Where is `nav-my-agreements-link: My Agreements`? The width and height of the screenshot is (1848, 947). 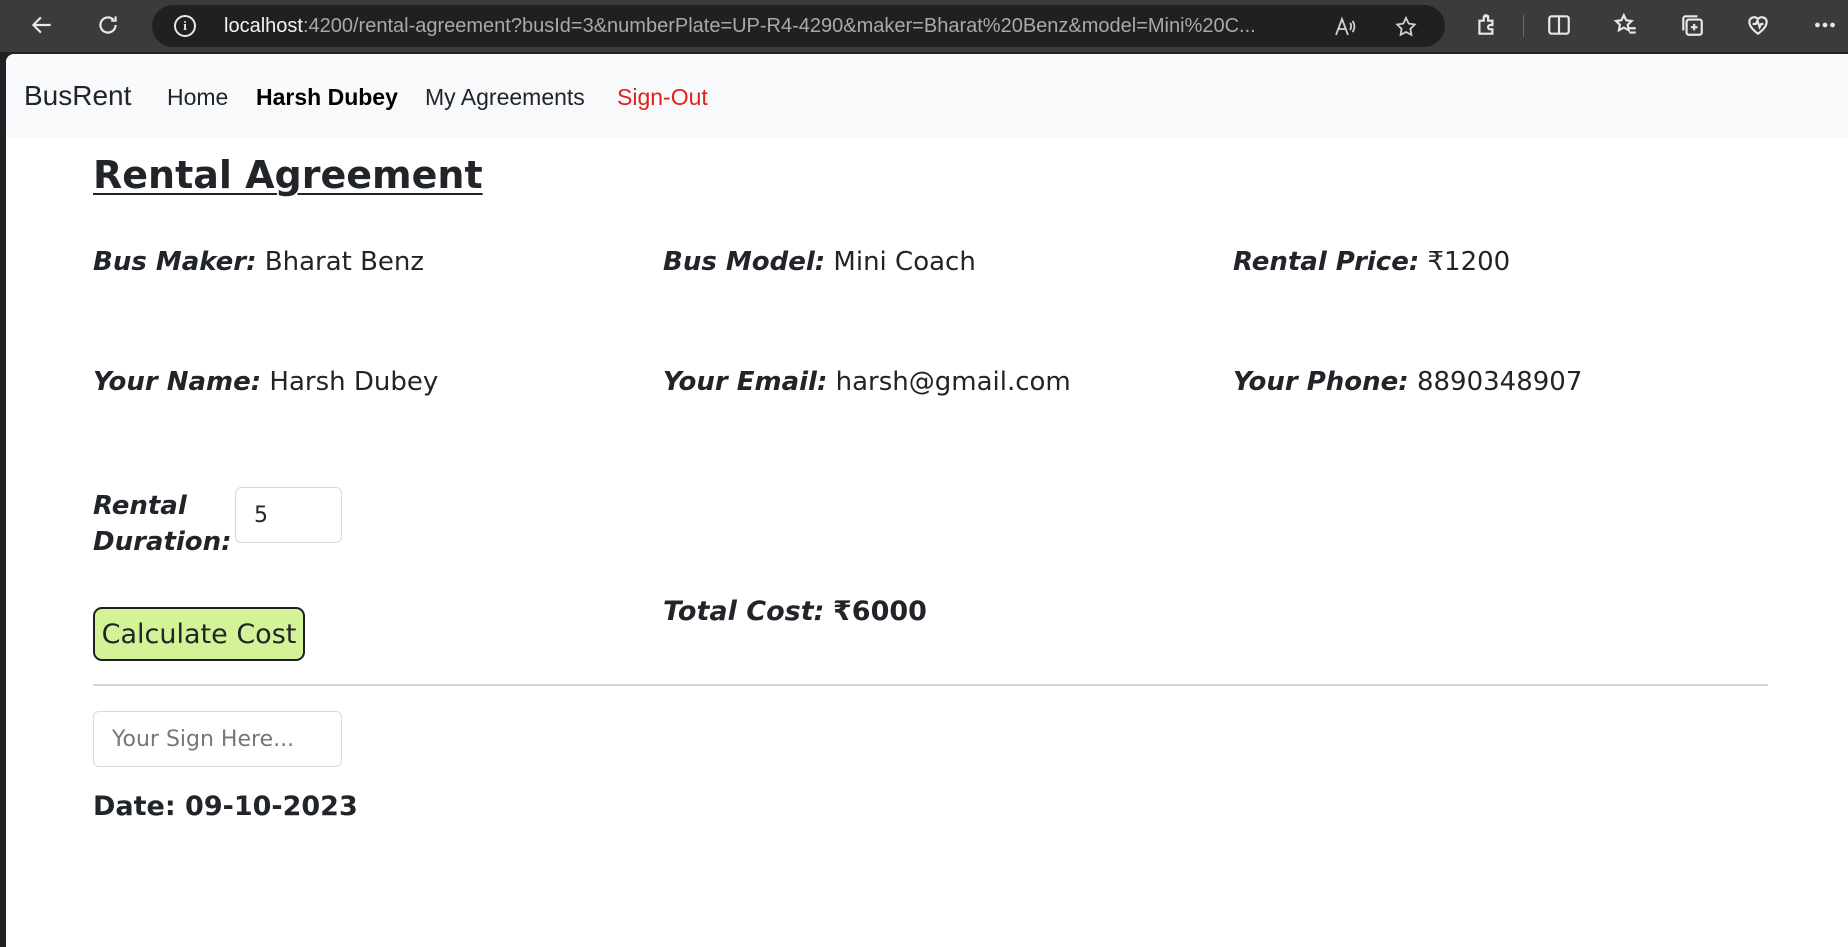
nav-my-agreements-link: My Agreements is located at coordinates (505, 97).